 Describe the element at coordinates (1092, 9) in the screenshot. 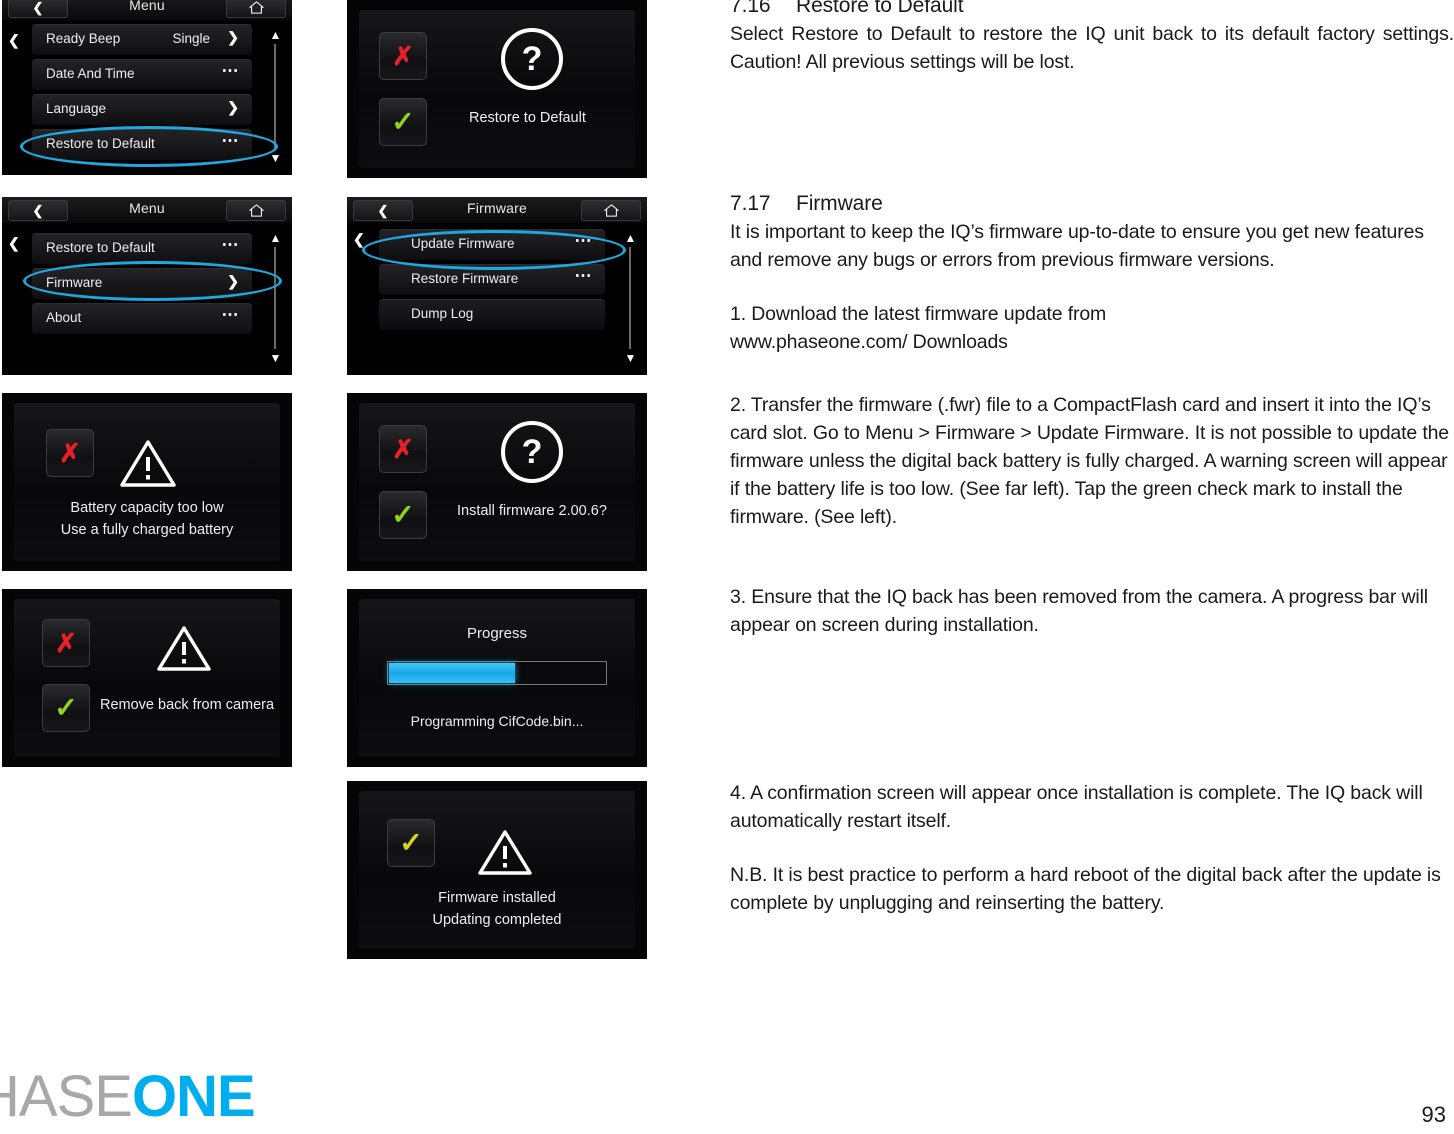

I see `section-heading: 7.16 Restore to Default` at that location.